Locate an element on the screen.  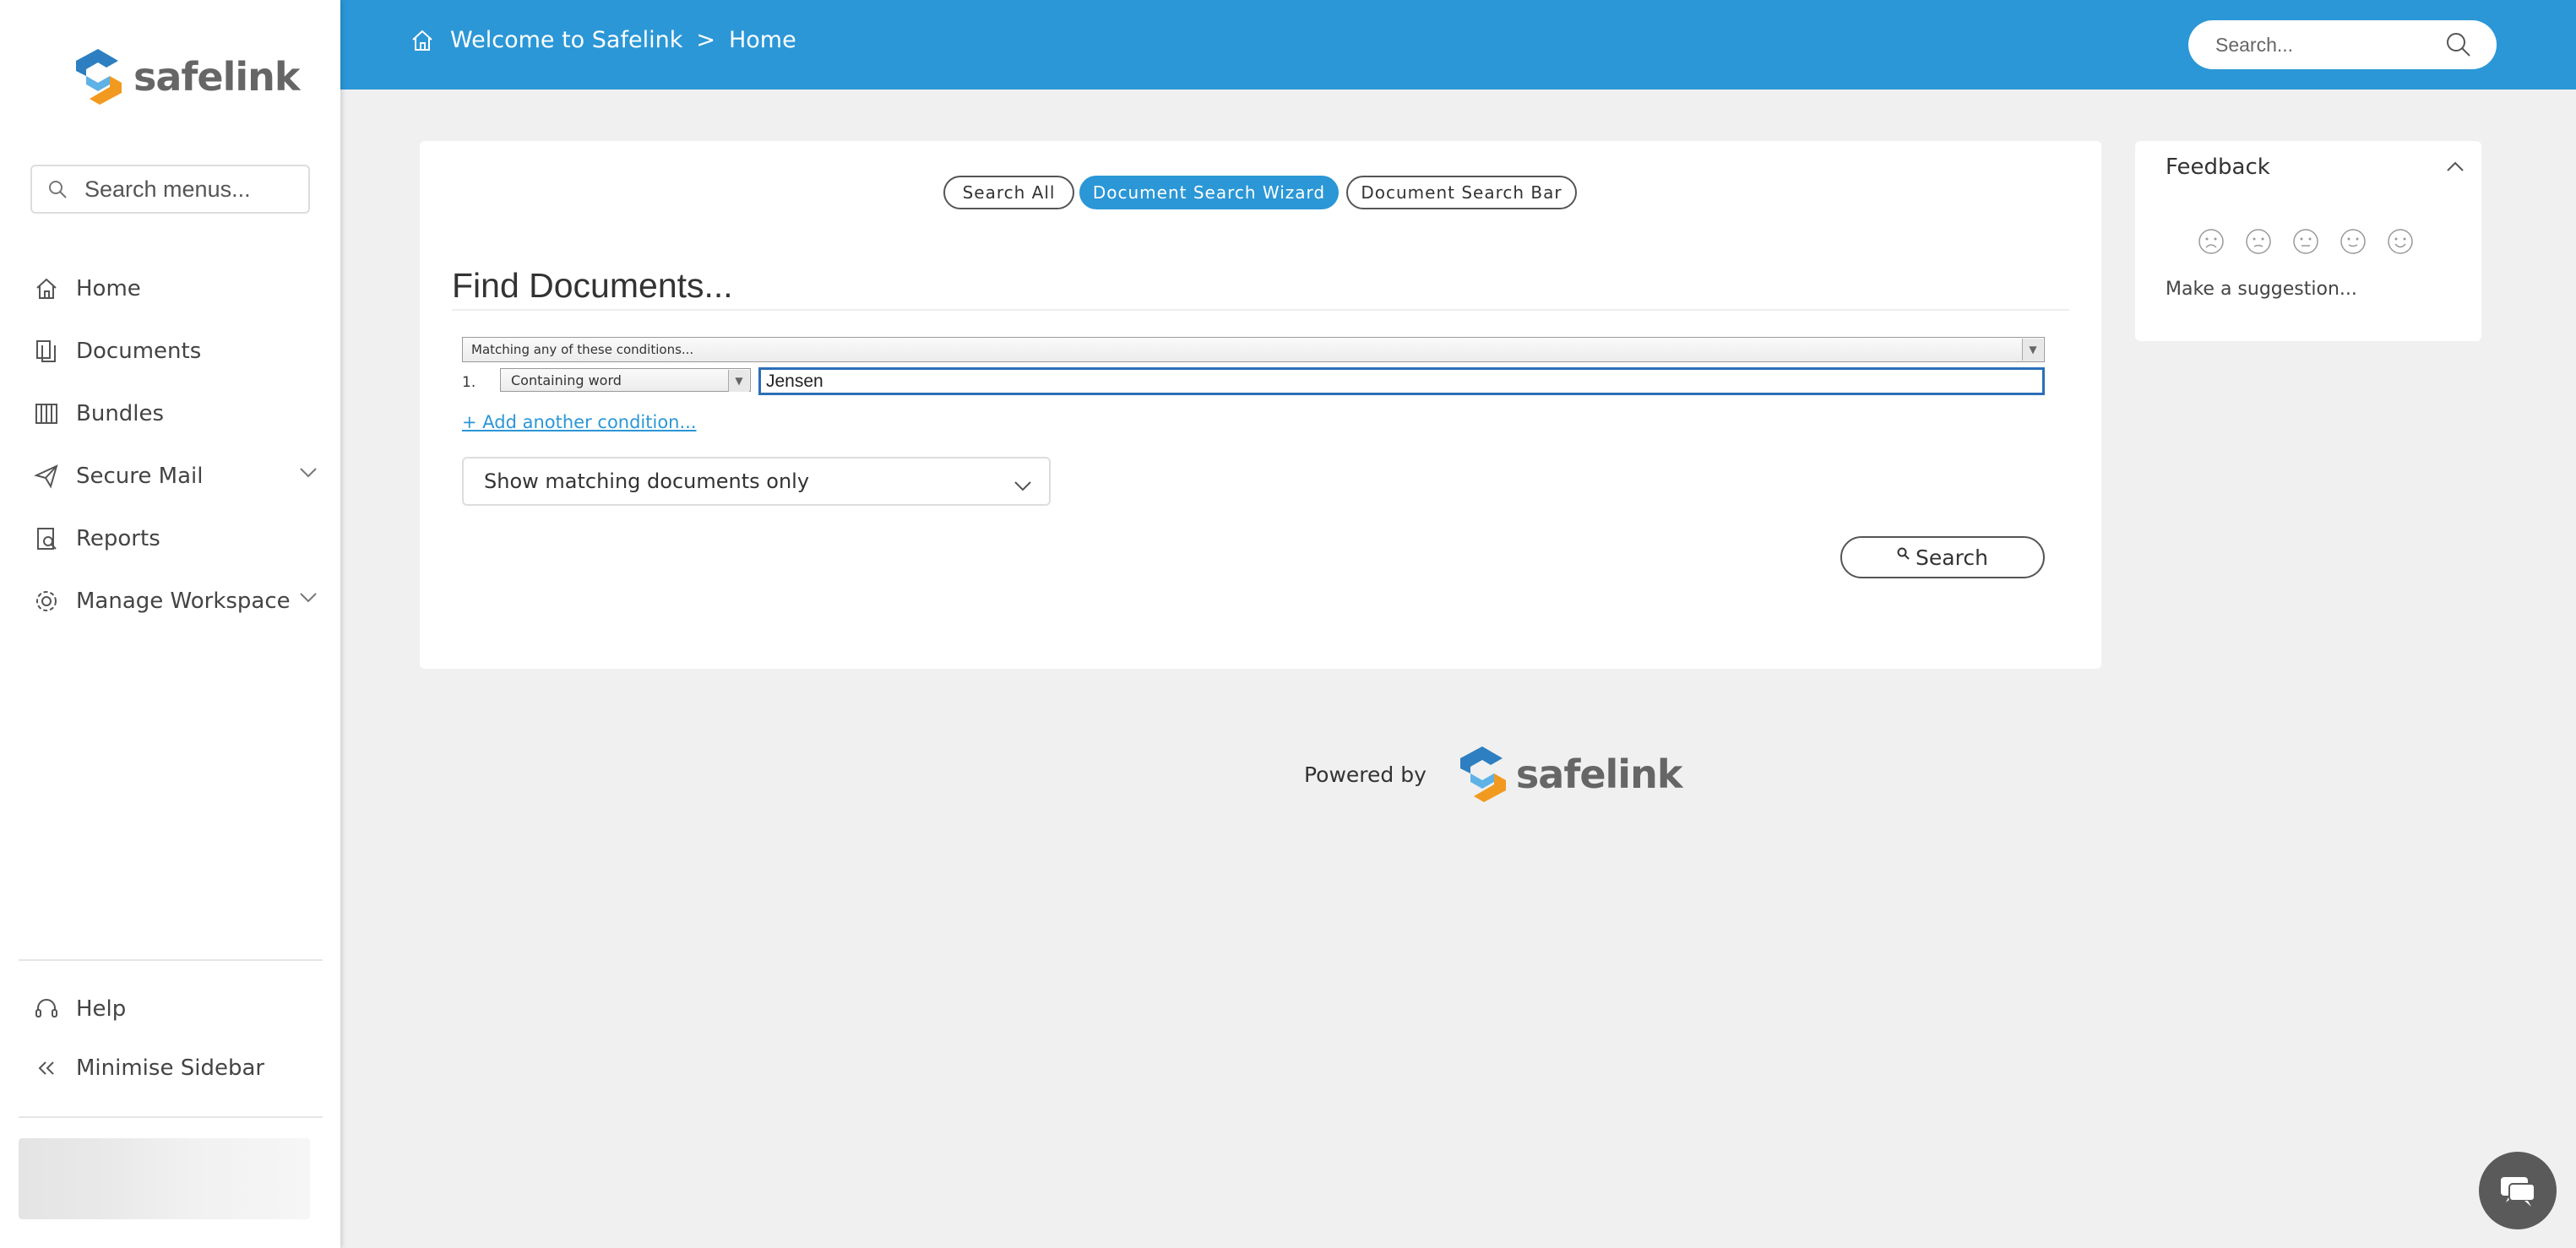
sidebar-item-secure-mail: Secure Mail is located at coordinates (174, 477).